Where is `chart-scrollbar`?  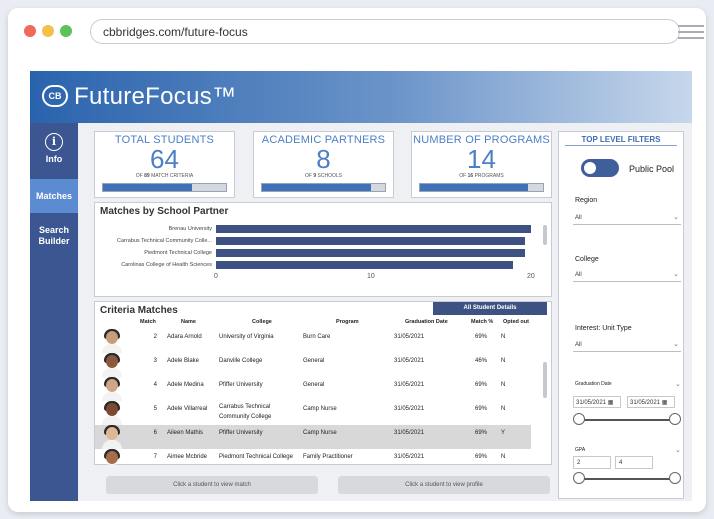
chart-scrollbar is located at coordinates (545, 235).